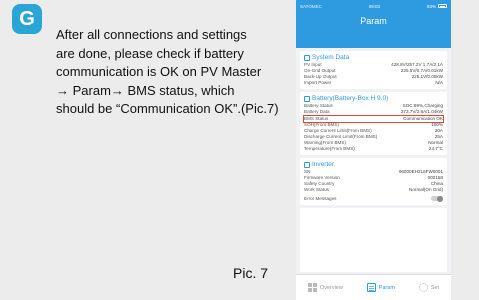 This screenshot has width=479, height=300. What do you see at coordinates (329, 149) in the screenshot?
I see `row-label: Temperature(From BMS)` at bounding box center [329, 149].